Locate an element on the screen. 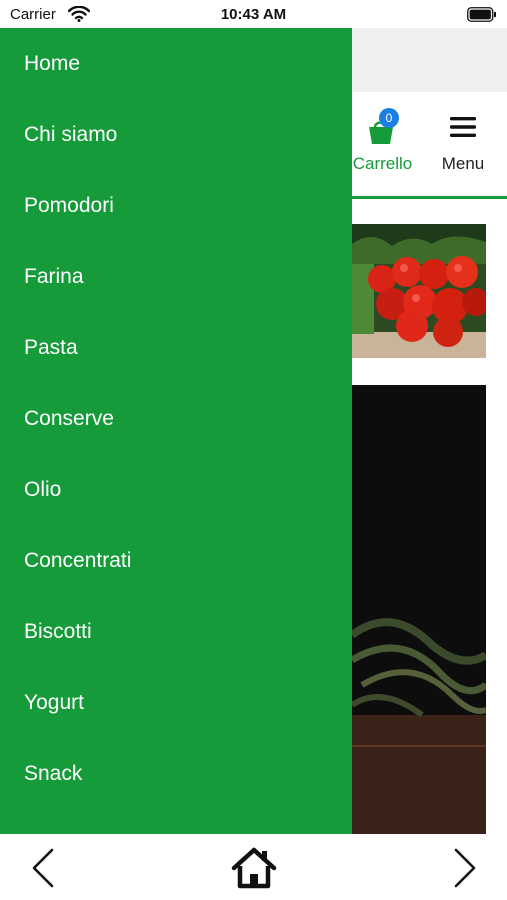  status-time: 10:43 AM is located at coordinates (253, 14).